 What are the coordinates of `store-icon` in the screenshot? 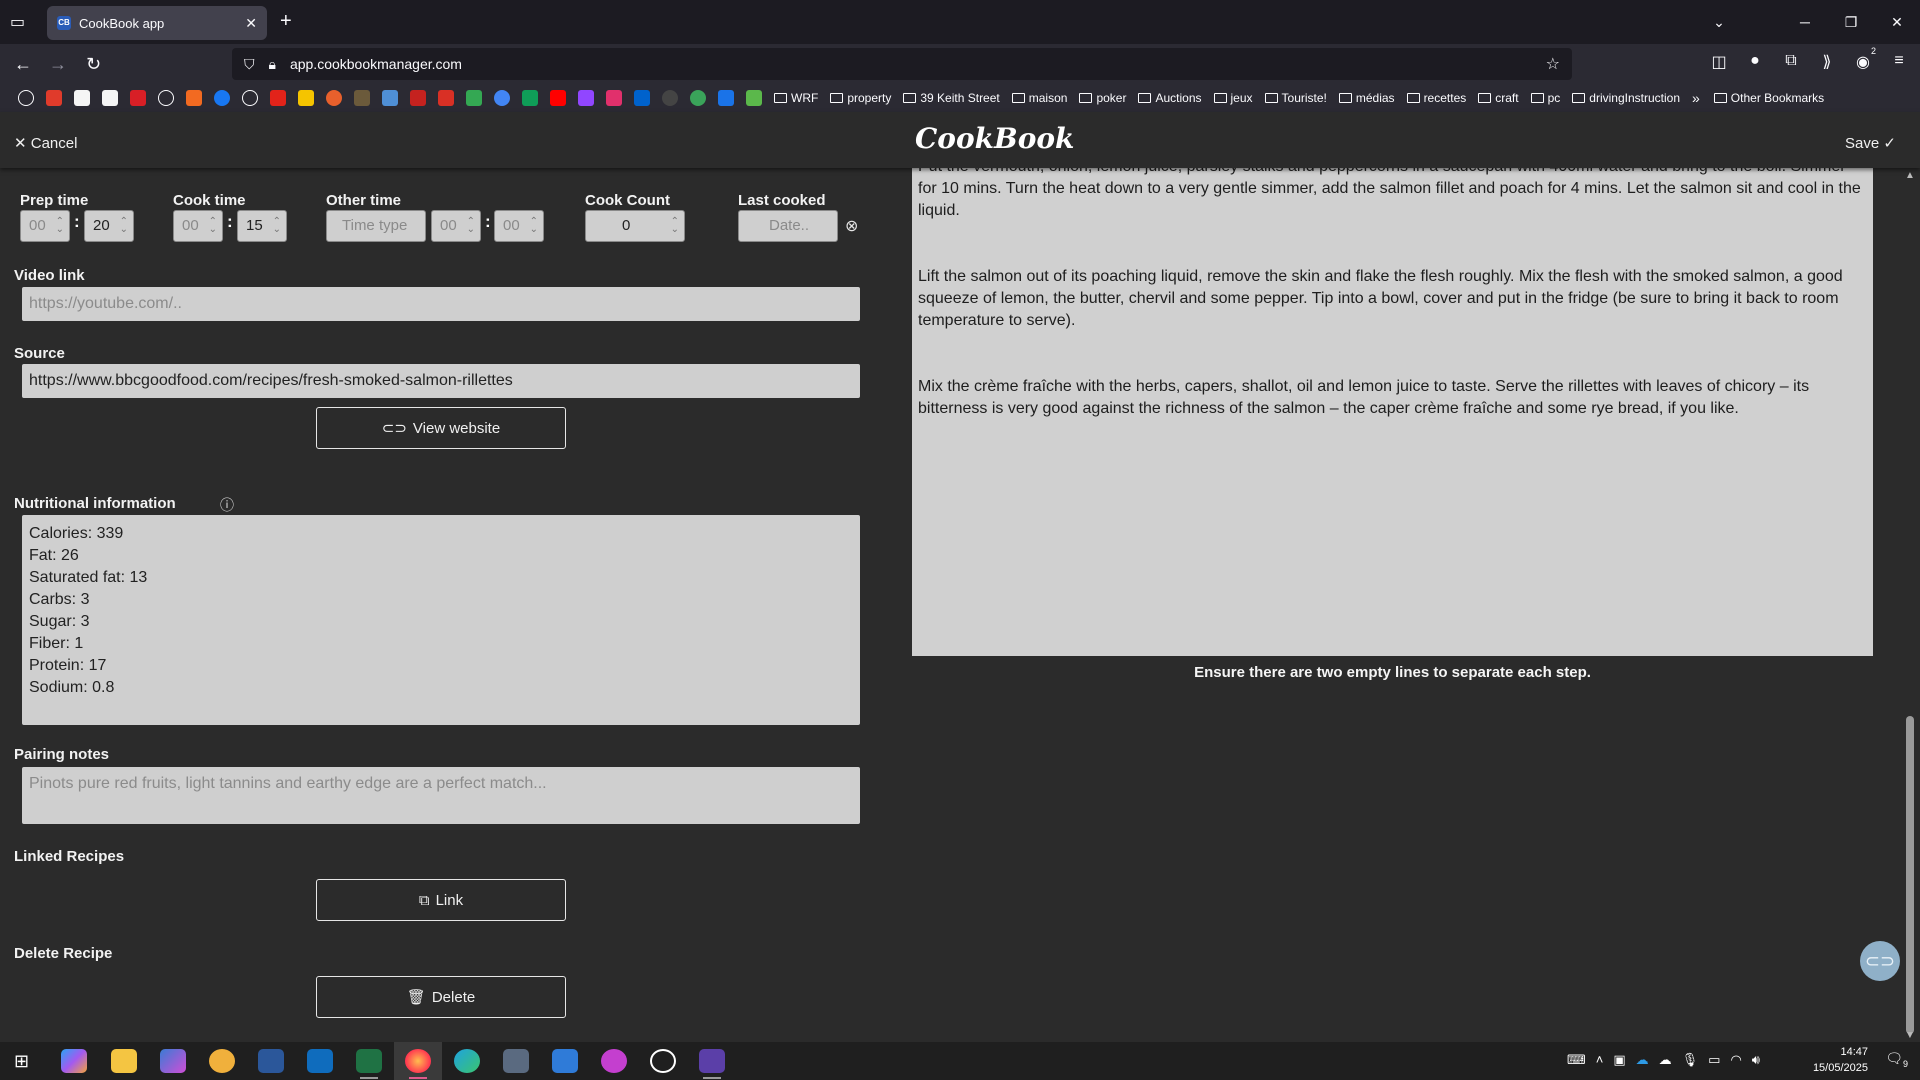 It's located at (565, 1061).